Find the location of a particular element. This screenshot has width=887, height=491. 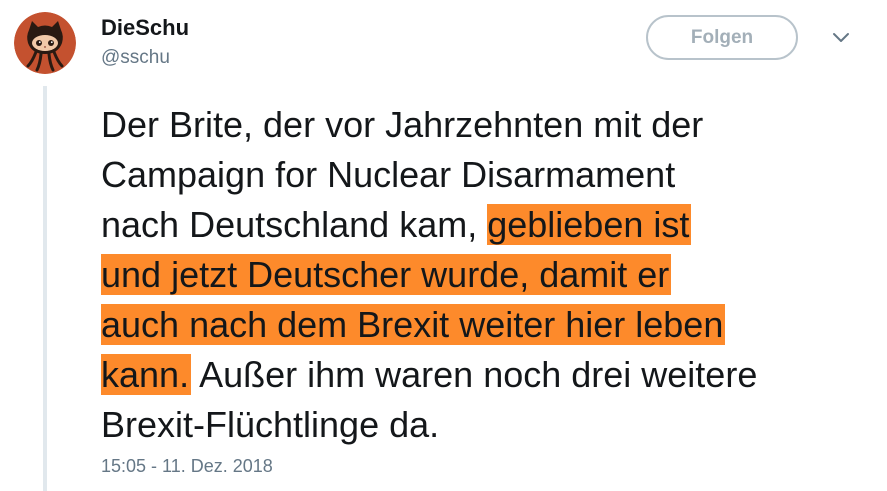

tweet-text-segment: nach Deutschland kam, is located at coordinates (294, 224).